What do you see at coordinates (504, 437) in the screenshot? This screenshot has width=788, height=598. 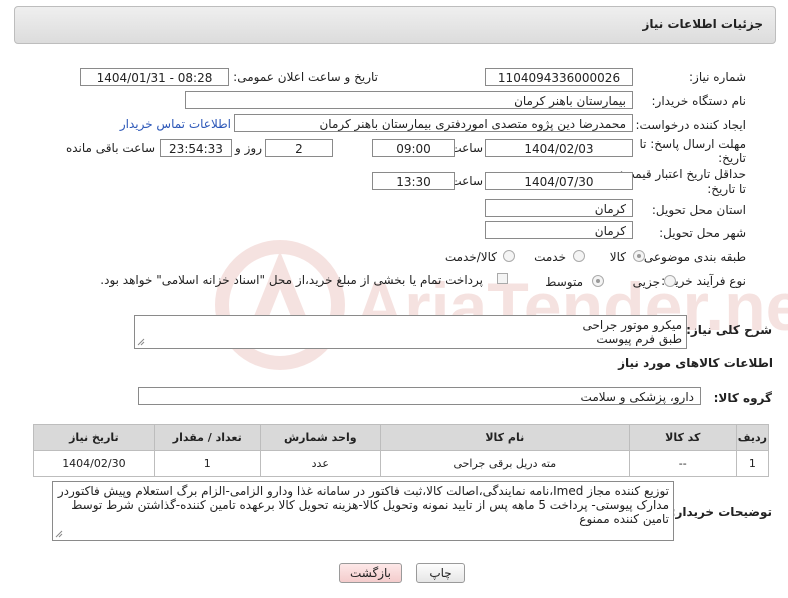 I see `col-item-name: نام کالا` at bounding box center [504, 437].